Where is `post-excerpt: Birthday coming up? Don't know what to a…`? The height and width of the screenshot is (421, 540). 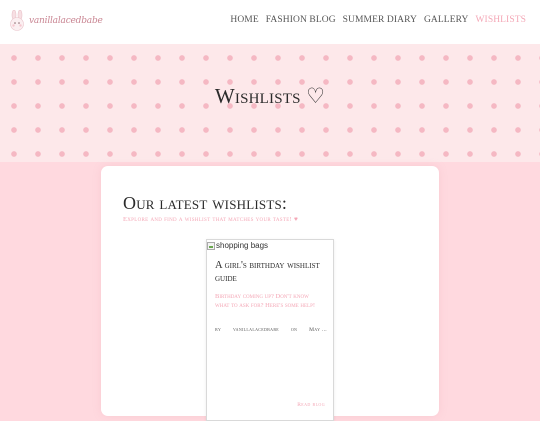
post-excerpt: Birthday coming up? Don't know what to a… is located at coordinates (265, 301).